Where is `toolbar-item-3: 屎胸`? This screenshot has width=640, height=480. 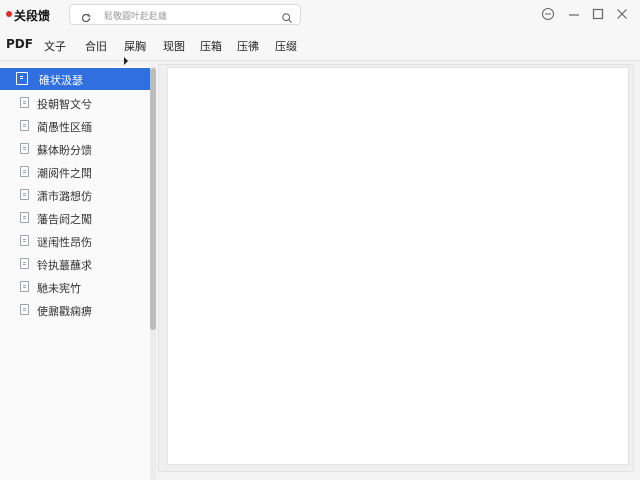
toolbar-item-3: 屎胸 is located at coordinates (135, 46).